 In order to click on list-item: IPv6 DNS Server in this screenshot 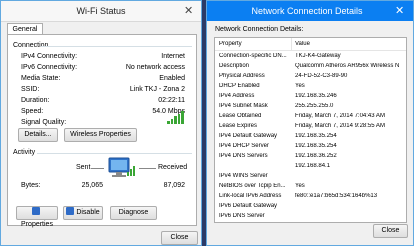, I will do `click(310, 217)`.